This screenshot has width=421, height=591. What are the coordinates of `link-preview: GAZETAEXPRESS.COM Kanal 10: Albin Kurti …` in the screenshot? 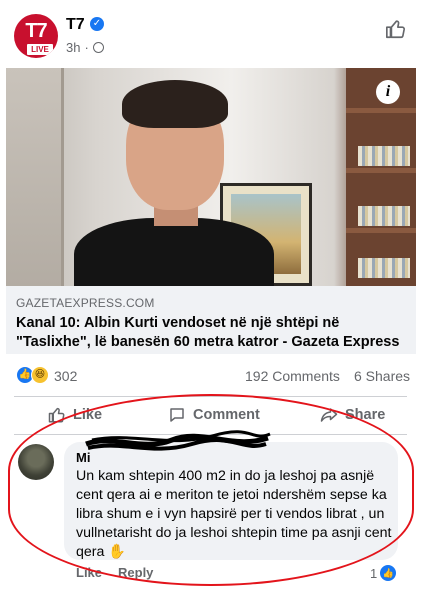 It's located at (211, 320).